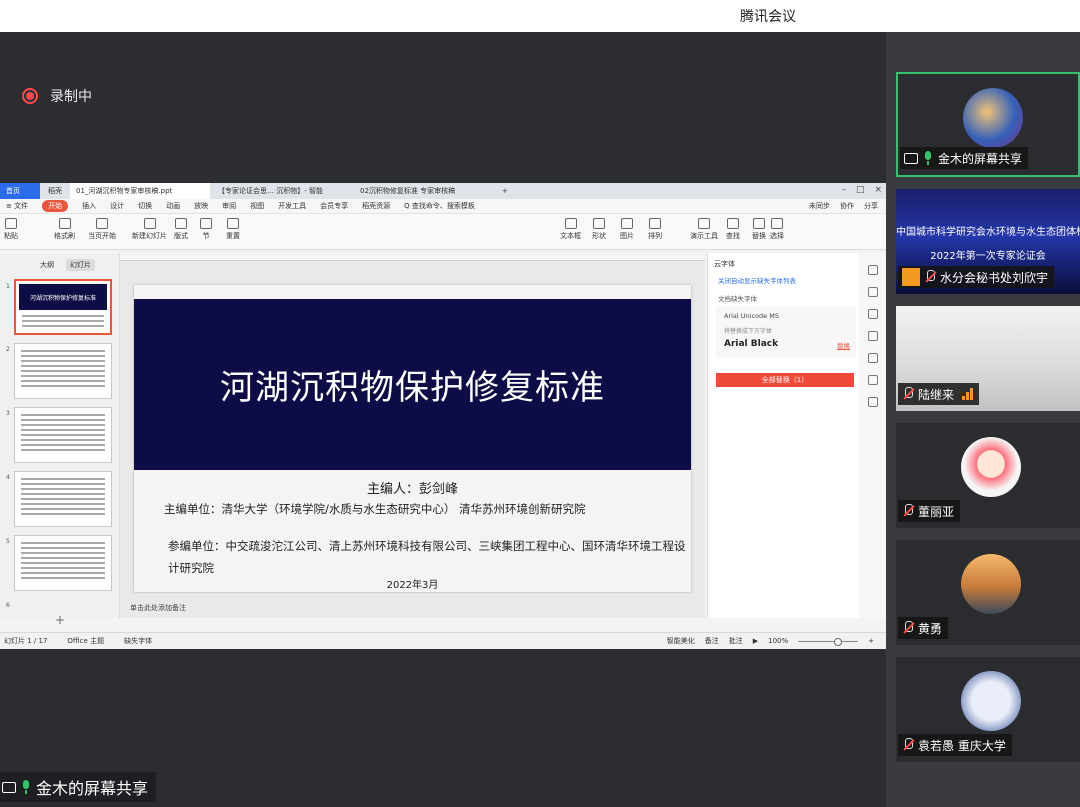 The height and width of the screenshot is (807, 1080). Describe the element at coordinates (873, 270) in the screenshot. I see `settings-icon` at that location.